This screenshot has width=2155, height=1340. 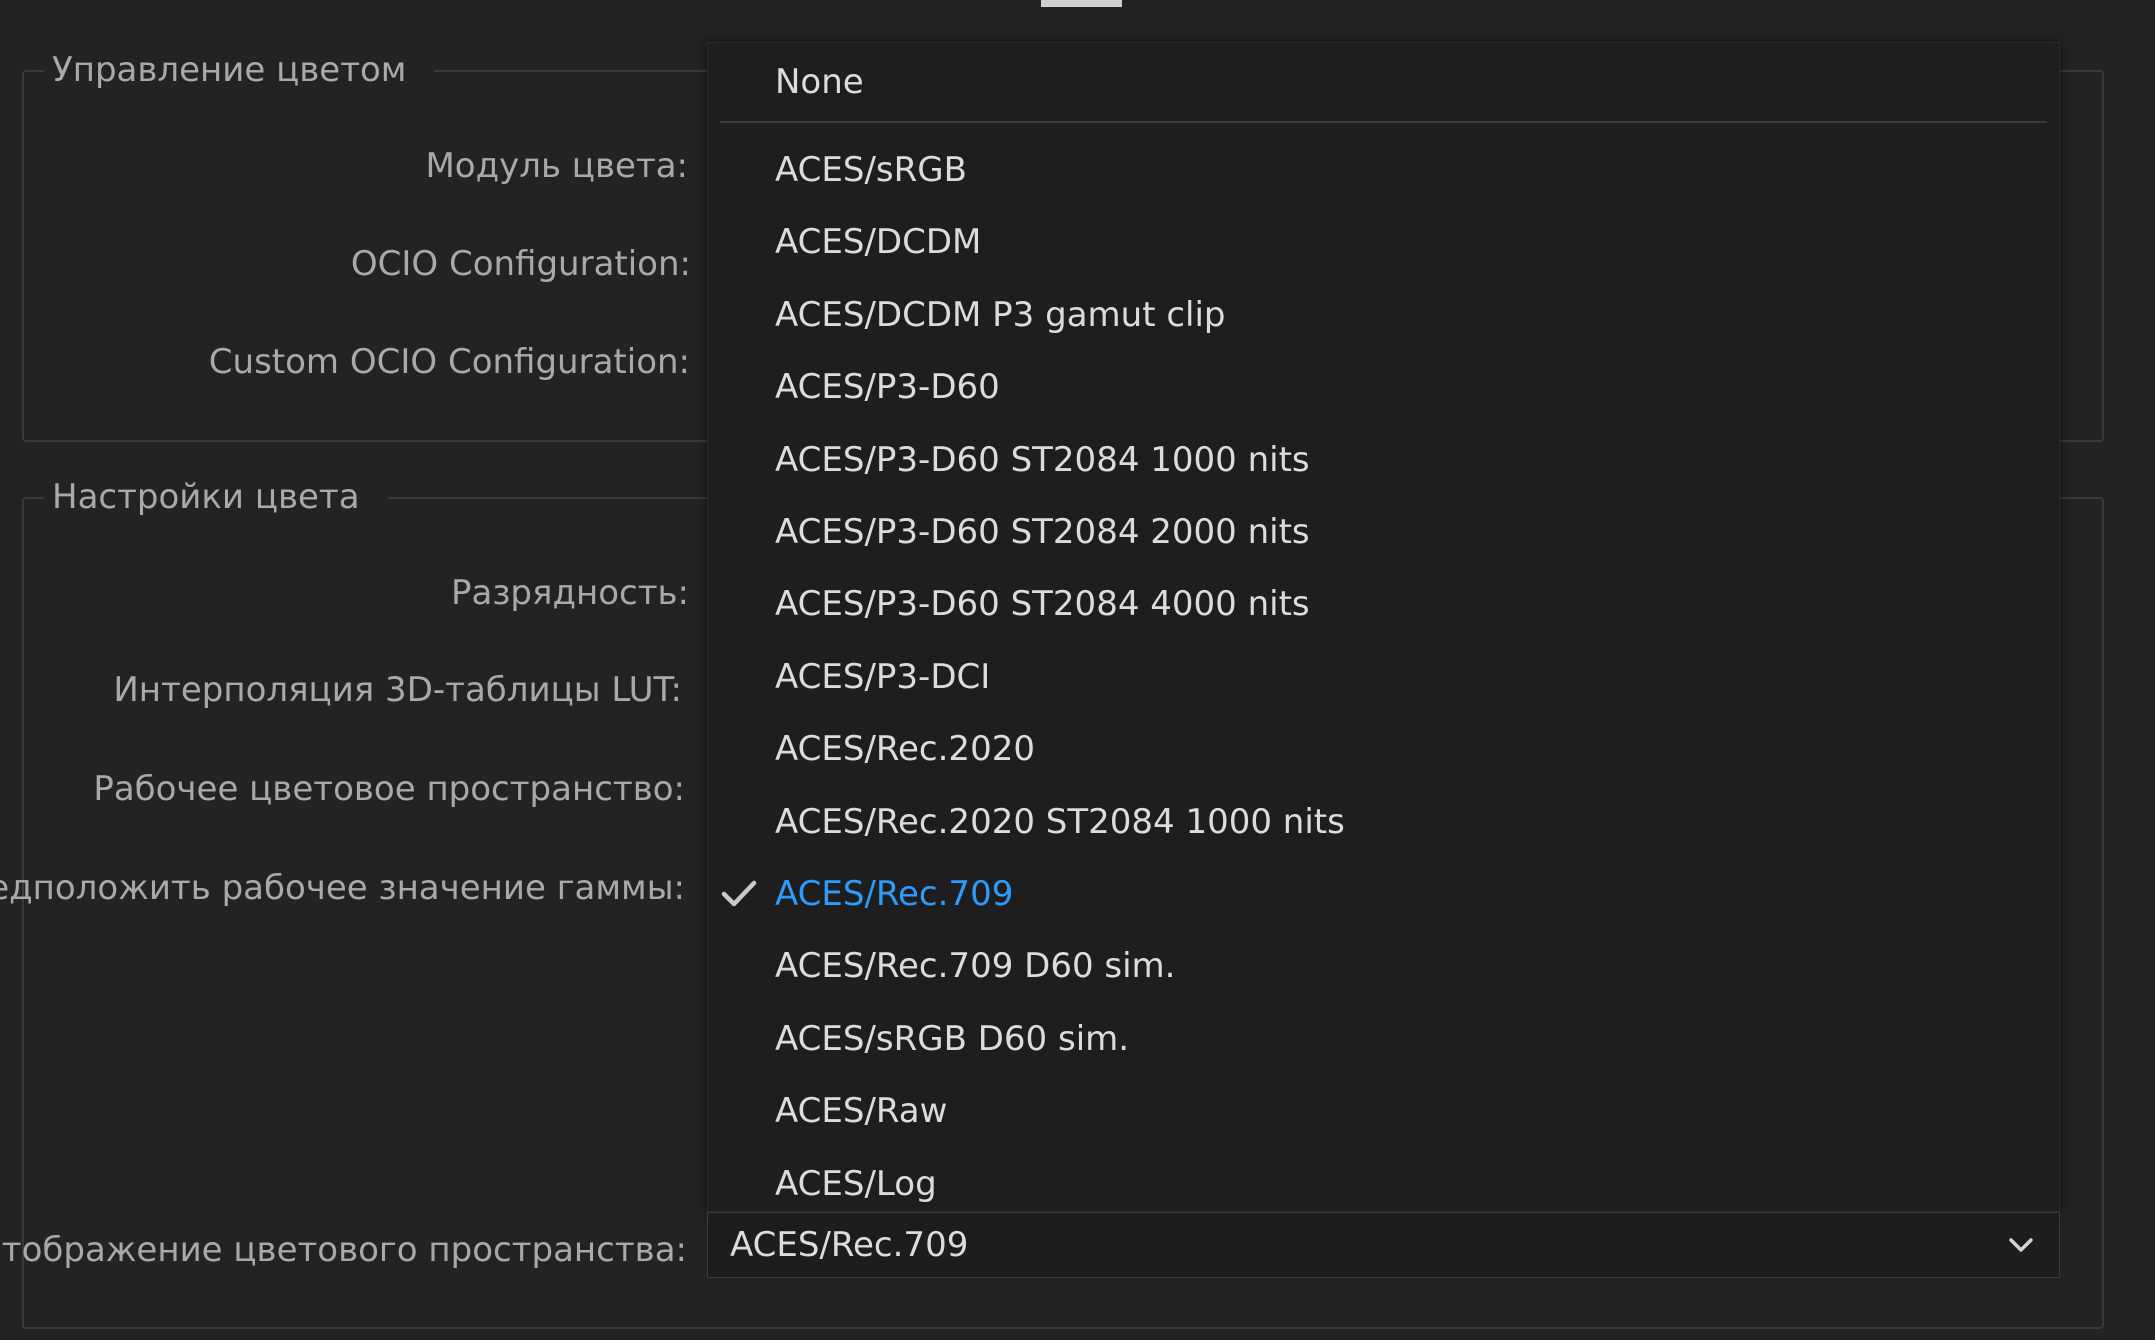 What do you see at coordinates (2021, 1245) in the screenshot?
I see `chevron-down-icon` at bounding box center [2021, 1245].